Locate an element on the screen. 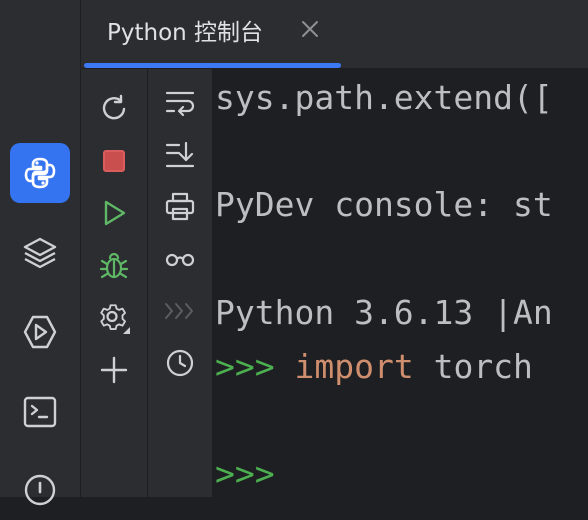 The height and width of the screenshot is (520, 588). terminal-icon is located at coordinates (40, 412).